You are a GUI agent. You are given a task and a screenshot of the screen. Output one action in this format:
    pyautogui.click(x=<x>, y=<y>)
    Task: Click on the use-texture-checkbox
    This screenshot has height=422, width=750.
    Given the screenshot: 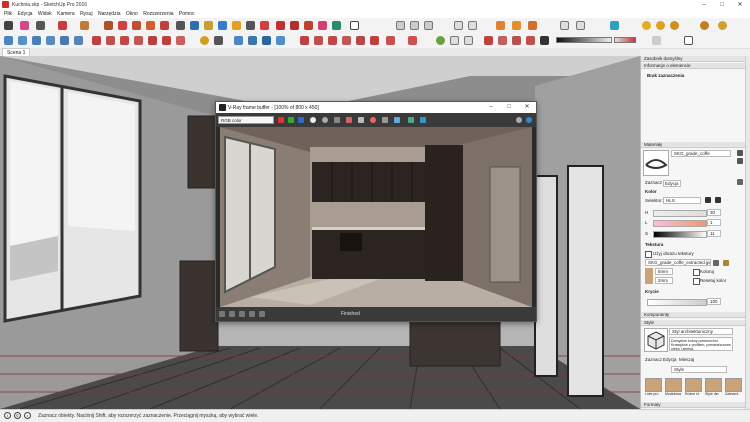 What is the action you would take?
    pyautogui.click(x=648, y=254)
    